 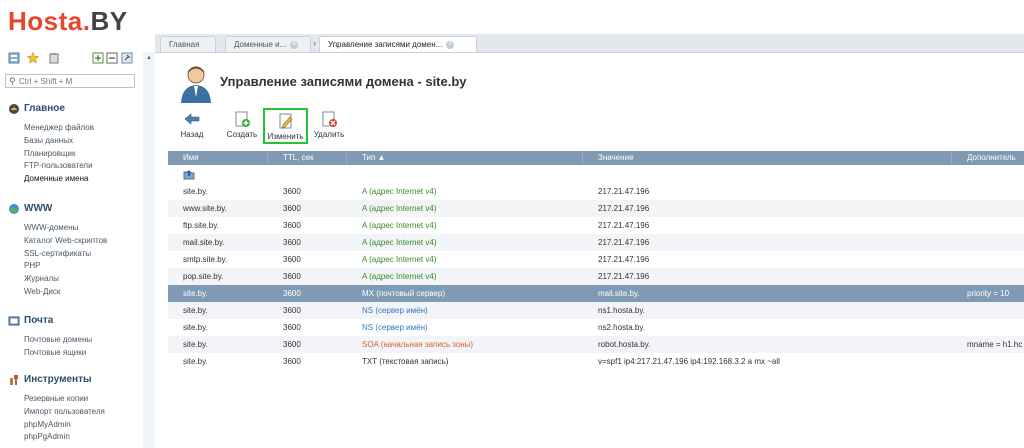 I want to click on tab-domain-records: Управление записями домен... ×, so click(x=398, y=44).